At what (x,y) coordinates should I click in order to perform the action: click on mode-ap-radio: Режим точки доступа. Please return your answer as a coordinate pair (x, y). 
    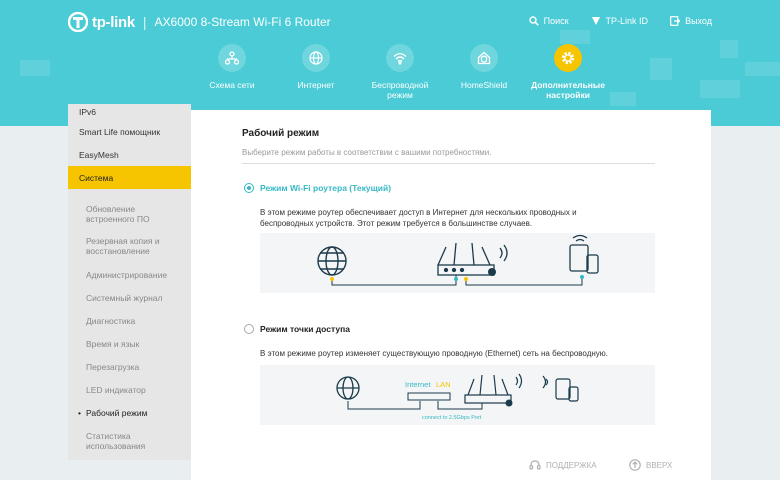
    Looking at the image, I should click on (297, 329).